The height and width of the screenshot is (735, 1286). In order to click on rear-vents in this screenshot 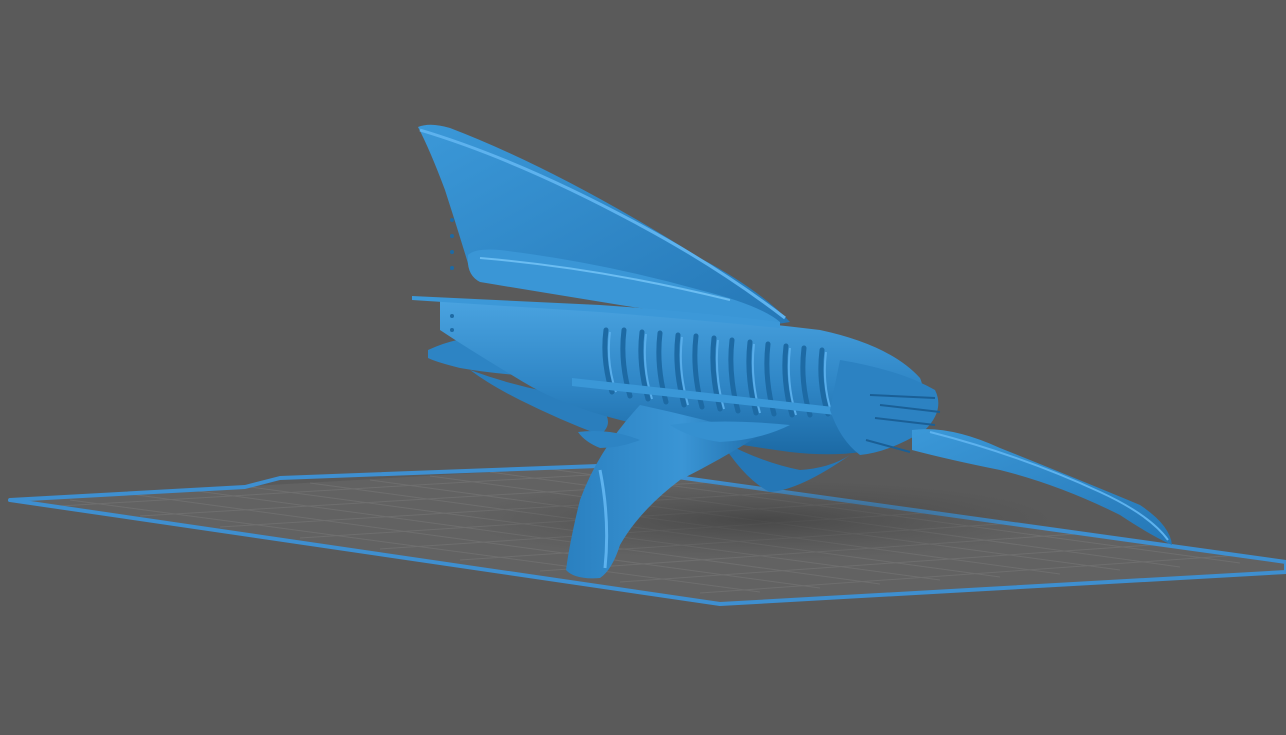, I will do `click(452, 275)`.